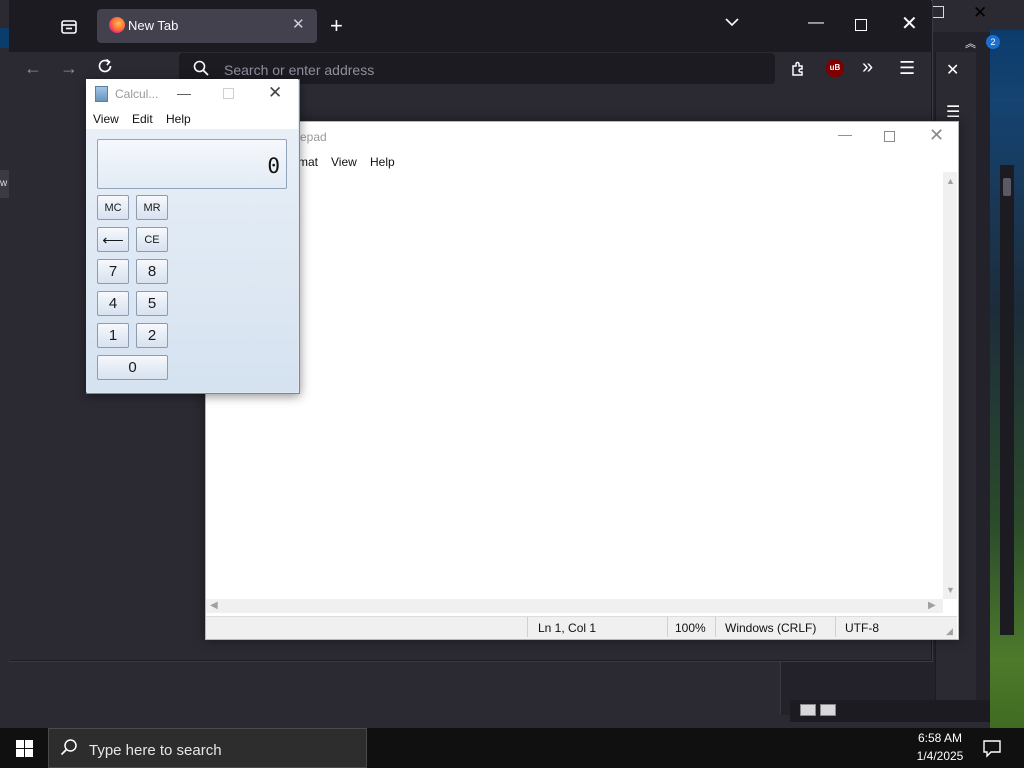 Image resolution: width=1024 pixels, height=768 pixels. What do you see at coordinates (936, 135) in the screenshot?
I see `notepad-close-icon: ✕` at bounding box center [936, 135].